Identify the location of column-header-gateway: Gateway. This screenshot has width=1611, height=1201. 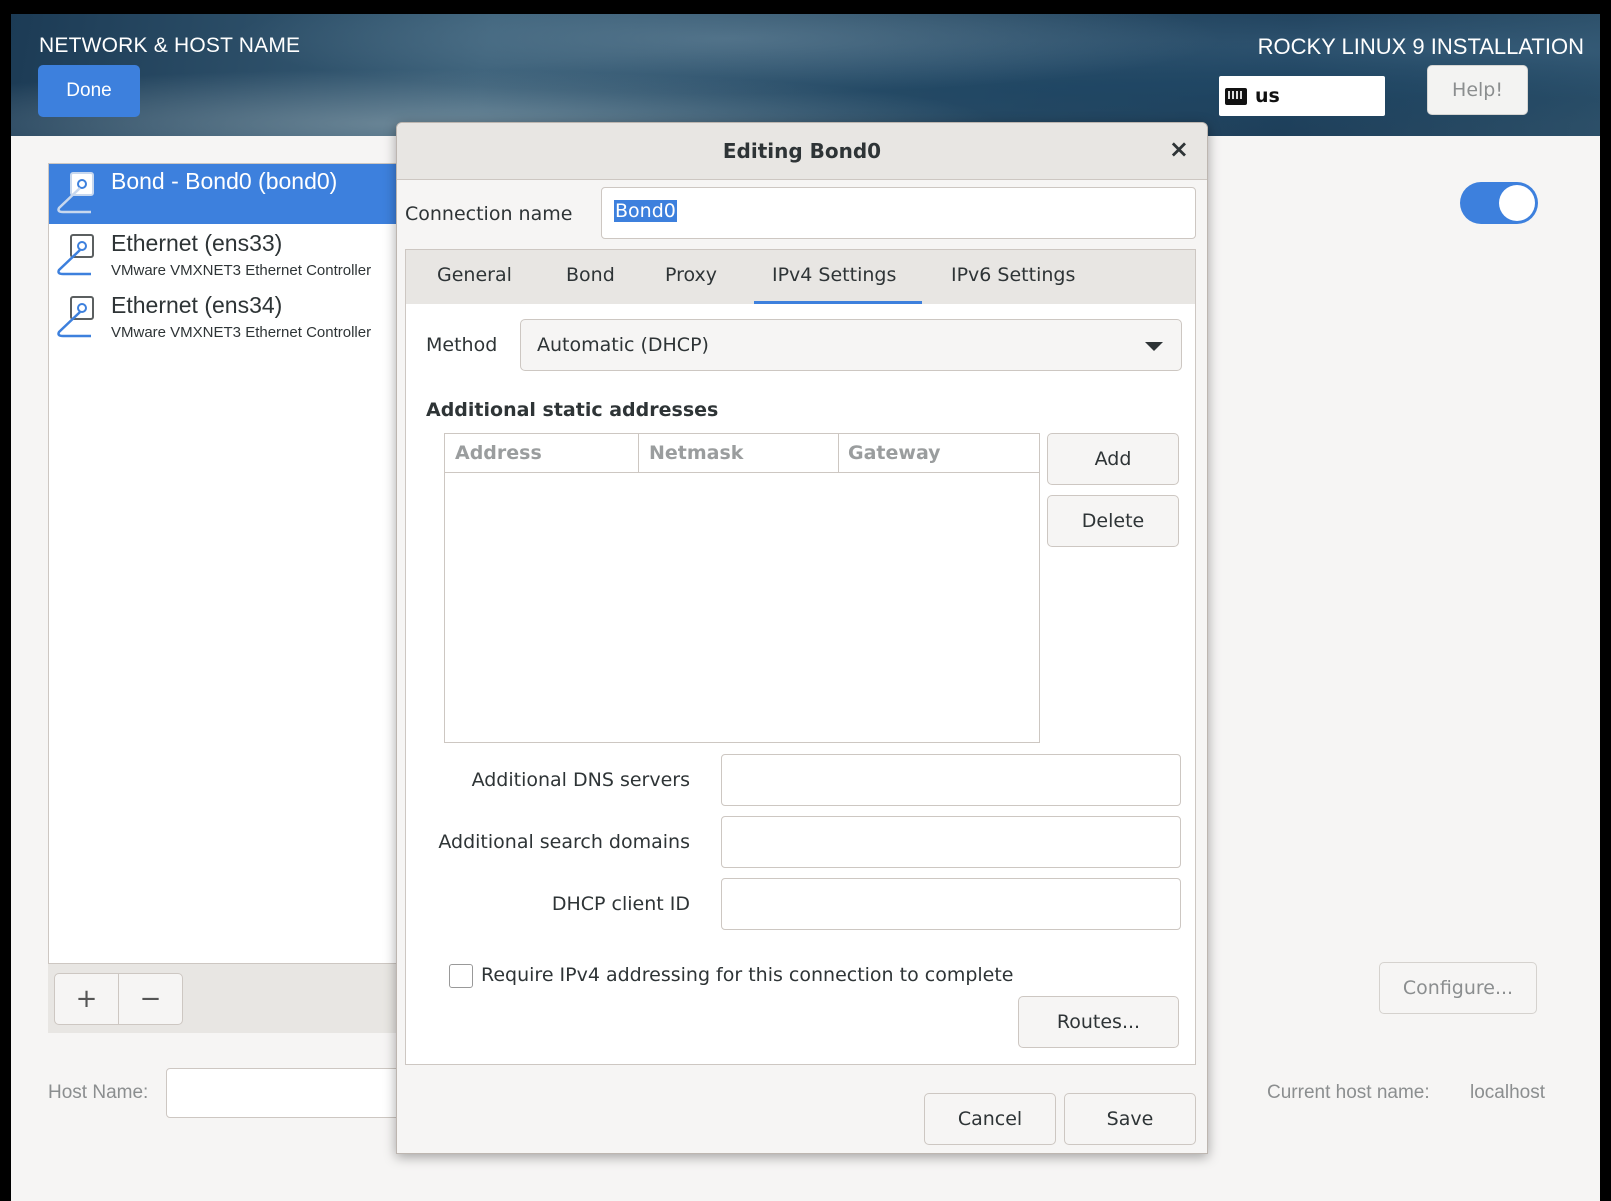
(894, 453).